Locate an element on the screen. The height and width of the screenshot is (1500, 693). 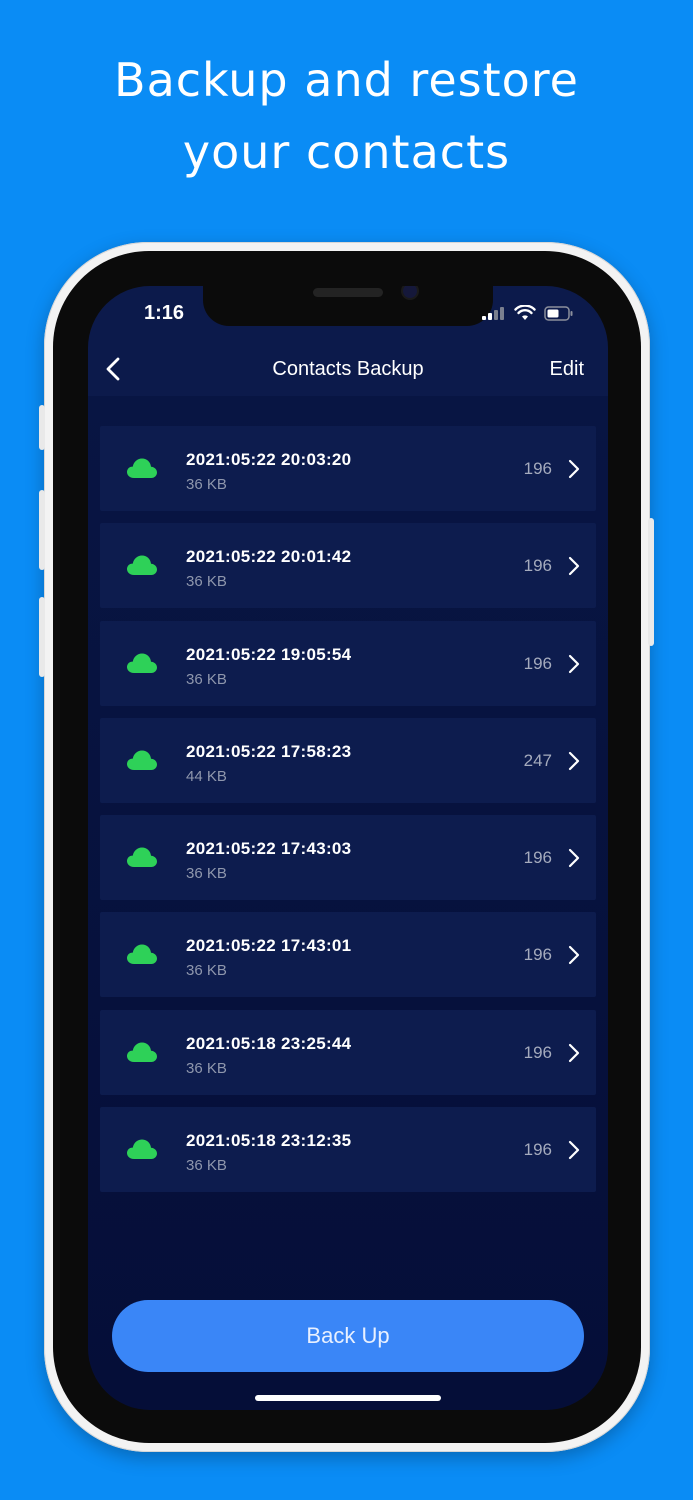
backup-row: 2021:05:18 23:25:44 36 KB 196 is located at coordinates (348, 1052).